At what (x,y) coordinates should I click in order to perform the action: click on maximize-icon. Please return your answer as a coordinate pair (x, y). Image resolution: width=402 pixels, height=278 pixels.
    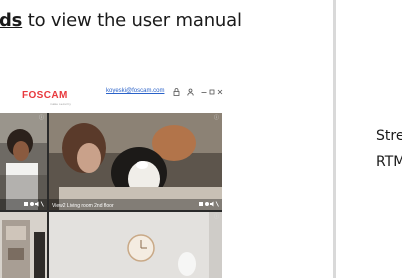
    Looking at the image, I should click on (212, 93).